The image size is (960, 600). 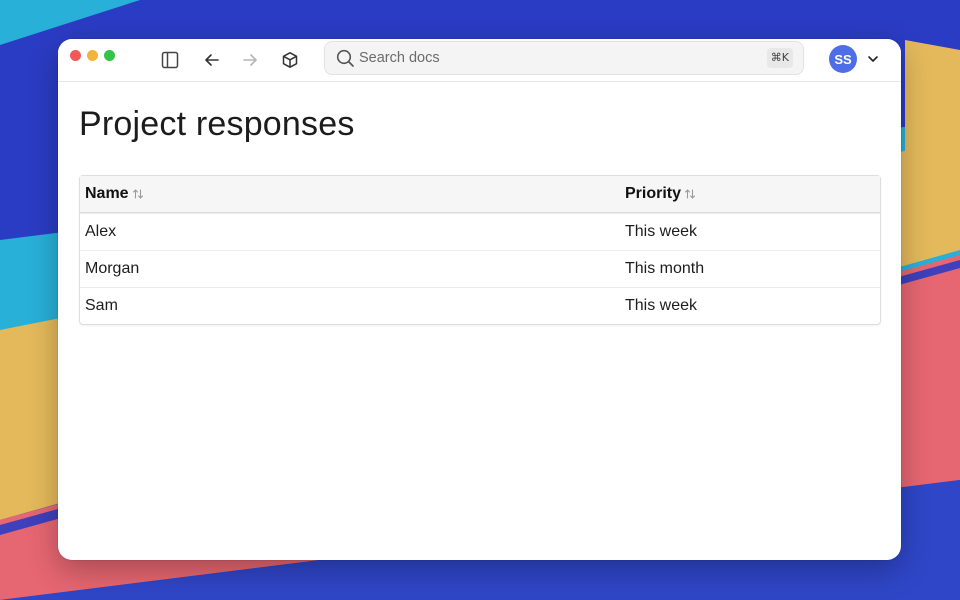 I want to click on priority-cell: This month, so click(x=665, y=268).